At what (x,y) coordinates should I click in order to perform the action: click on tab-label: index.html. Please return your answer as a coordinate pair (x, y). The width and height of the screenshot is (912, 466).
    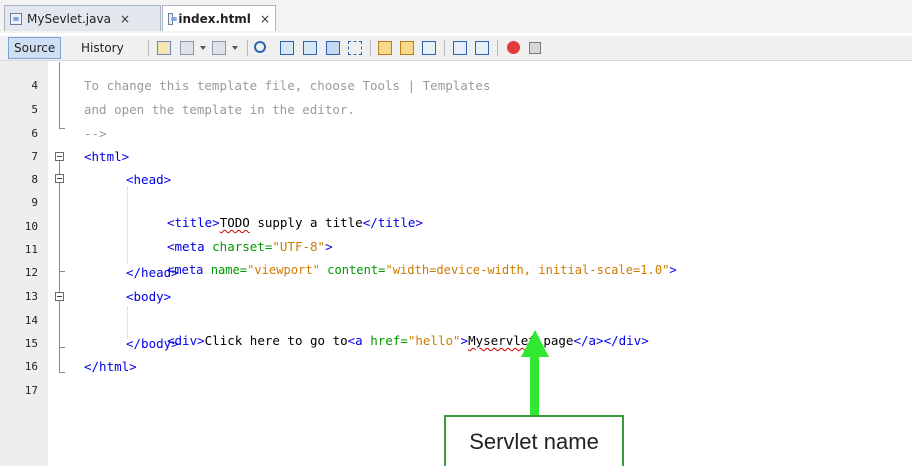
    Looking at the image, I should click on (214, 18).